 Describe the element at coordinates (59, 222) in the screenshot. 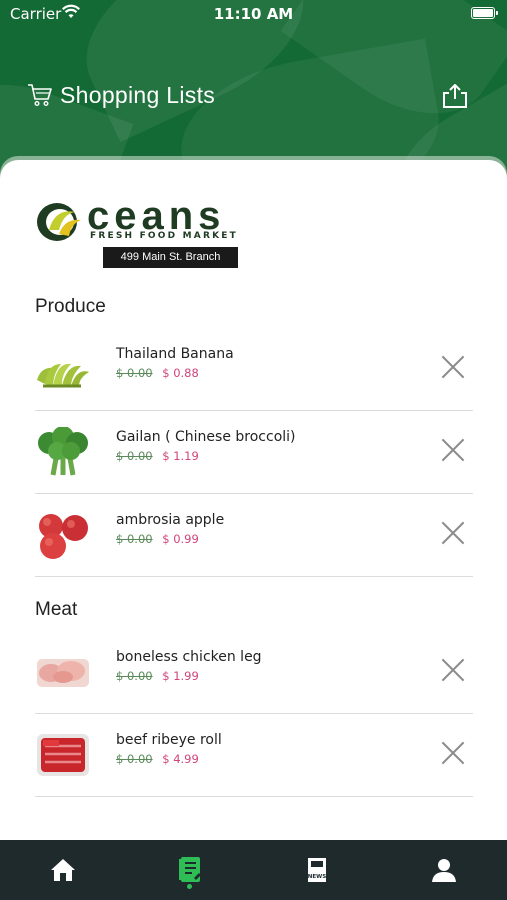

I see `logo-o-mark` at that location.